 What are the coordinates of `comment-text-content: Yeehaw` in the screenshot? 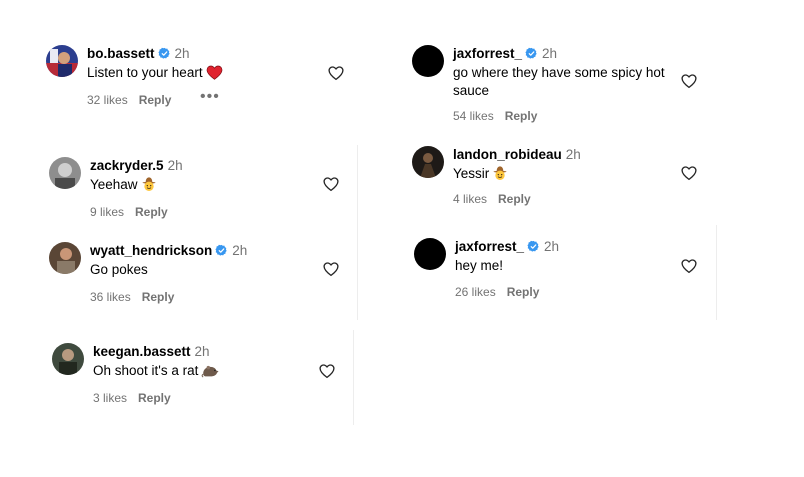 It's located at (114, 184).